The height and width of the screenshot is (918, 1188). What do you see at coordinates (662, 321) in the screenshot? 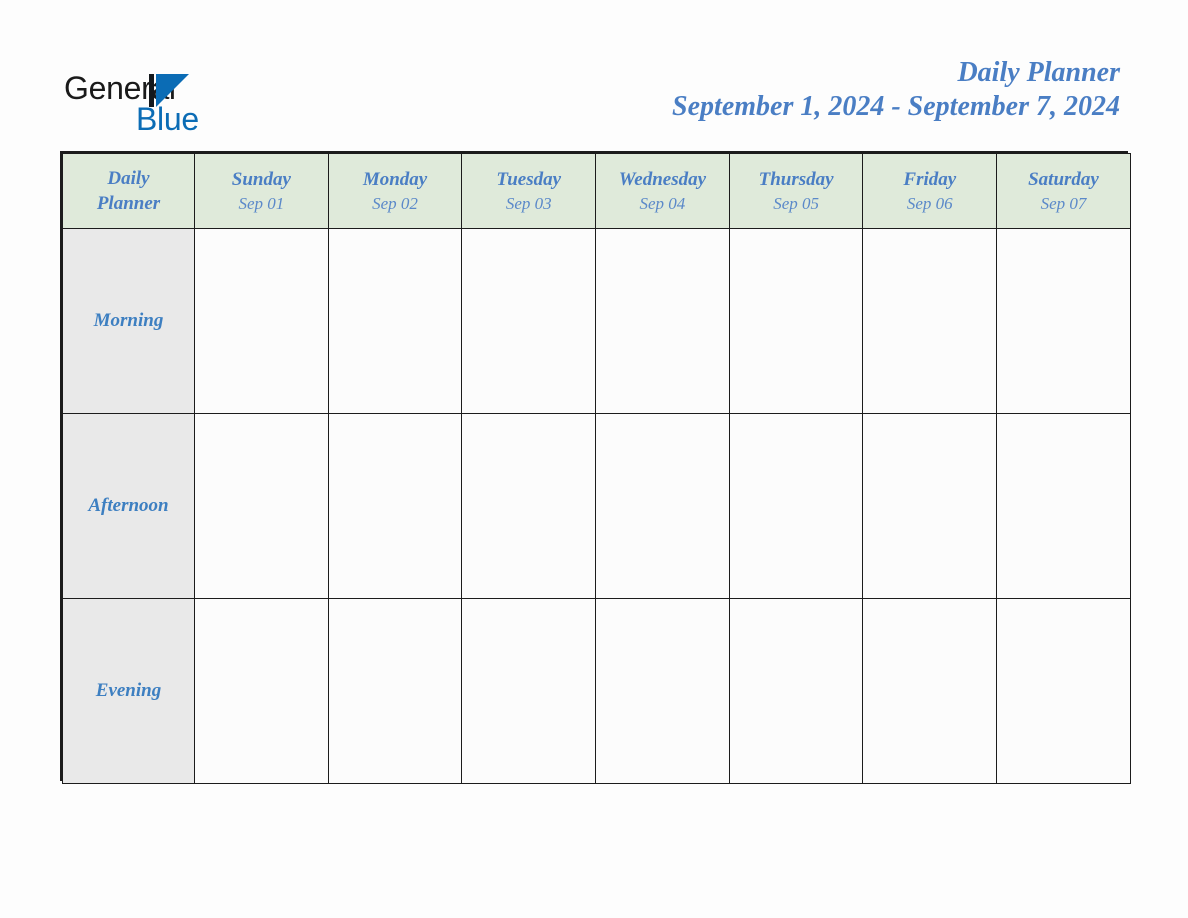
I see `cell-morning-wednesday` at bounding box center [662, 321].